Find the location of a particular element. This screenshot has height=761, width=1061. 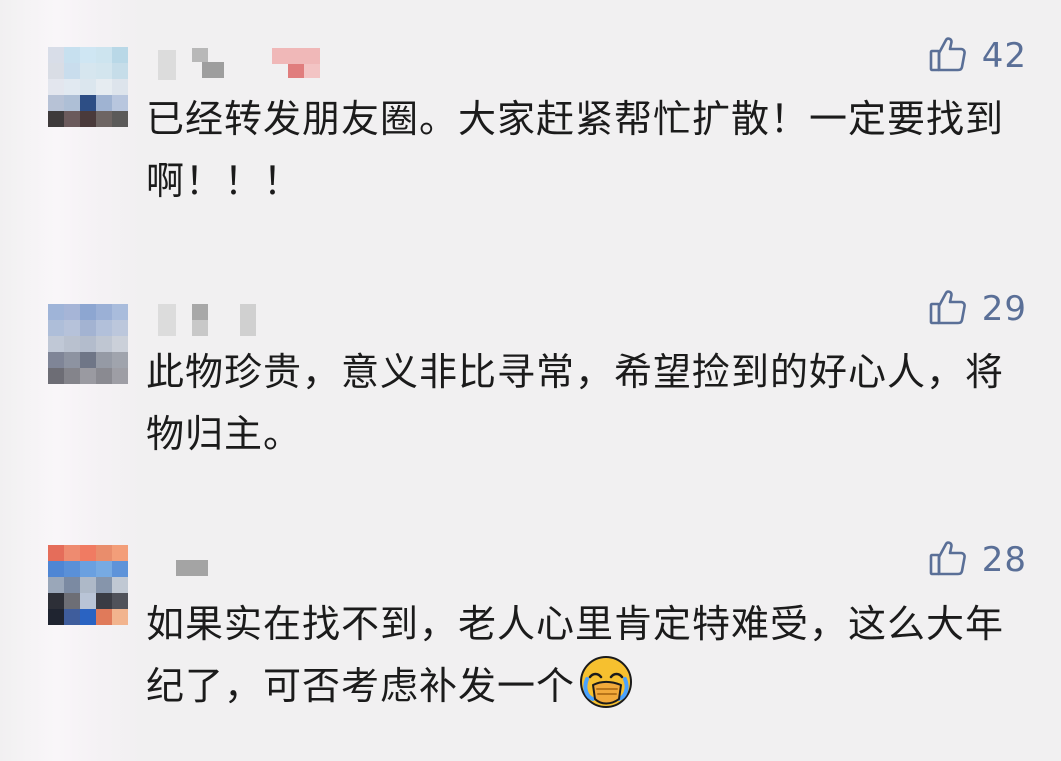

comment-text: 如果实在找不到，老人心里肯定特难受，这么大年纪了，可否考虑补发一个 is located at coordinates (575, 655).